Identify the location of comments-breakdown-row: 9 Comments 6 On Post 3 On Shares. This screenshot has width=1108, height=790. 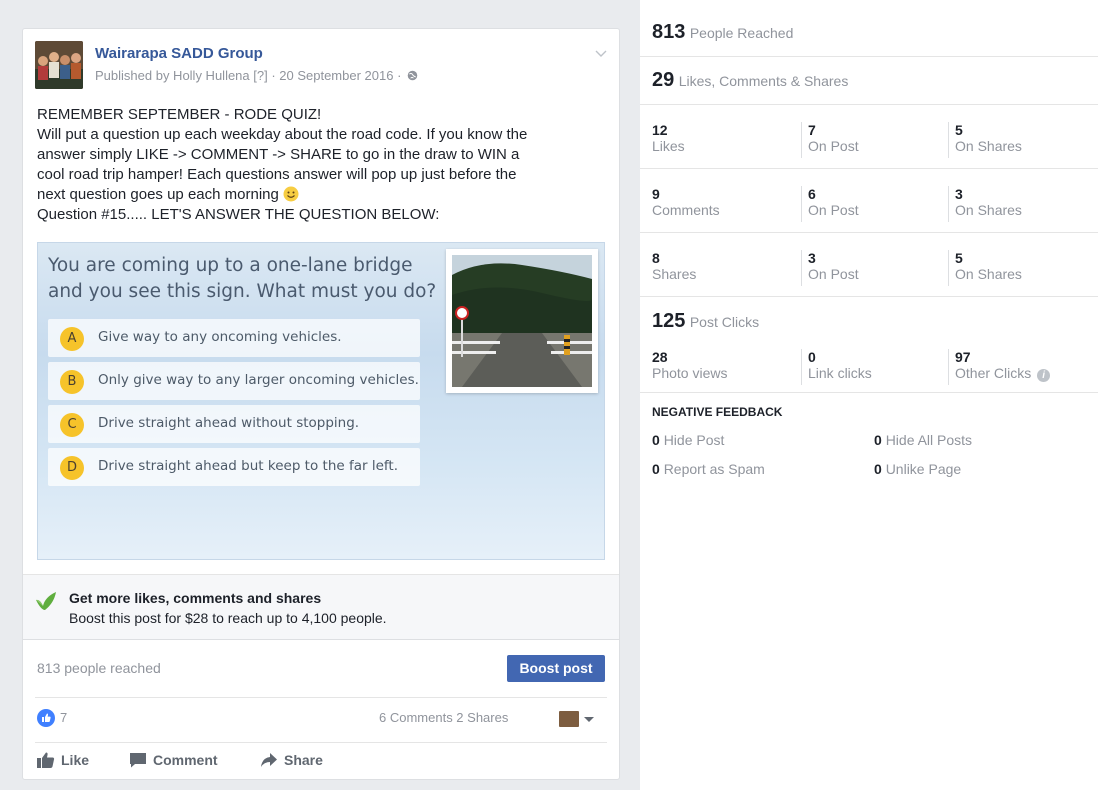
(869, 201).